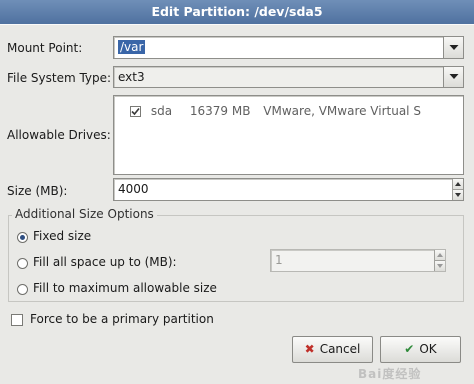  I want to click on drive-checkbox, so click(135, 111).